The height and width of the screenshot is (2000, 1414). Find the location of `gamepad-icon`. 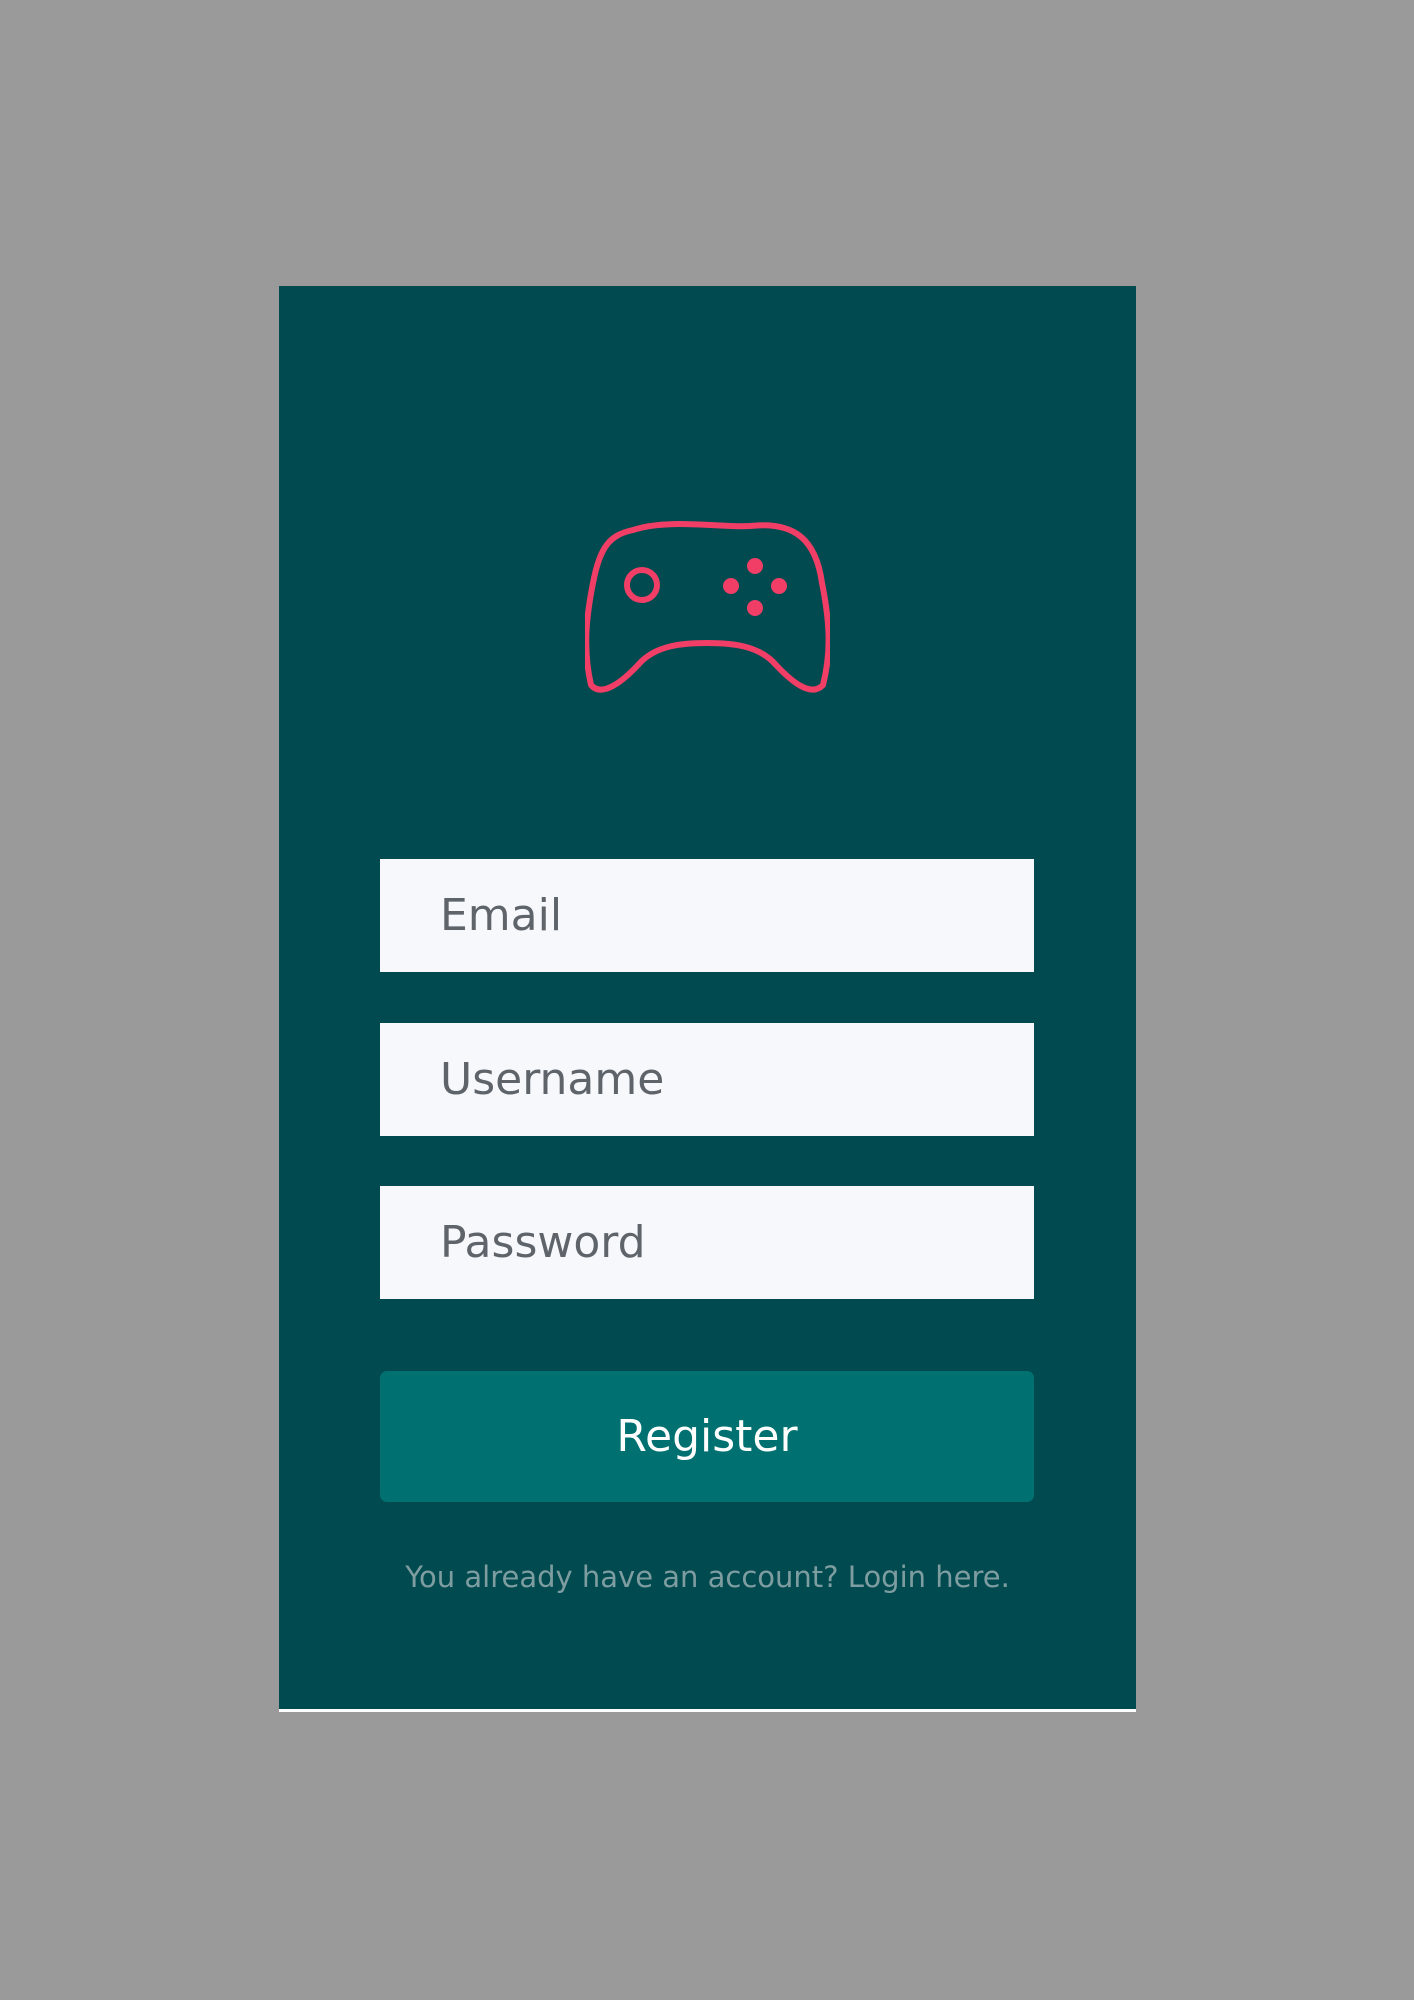

gamepad-icon is located at coordinates (707, 606).